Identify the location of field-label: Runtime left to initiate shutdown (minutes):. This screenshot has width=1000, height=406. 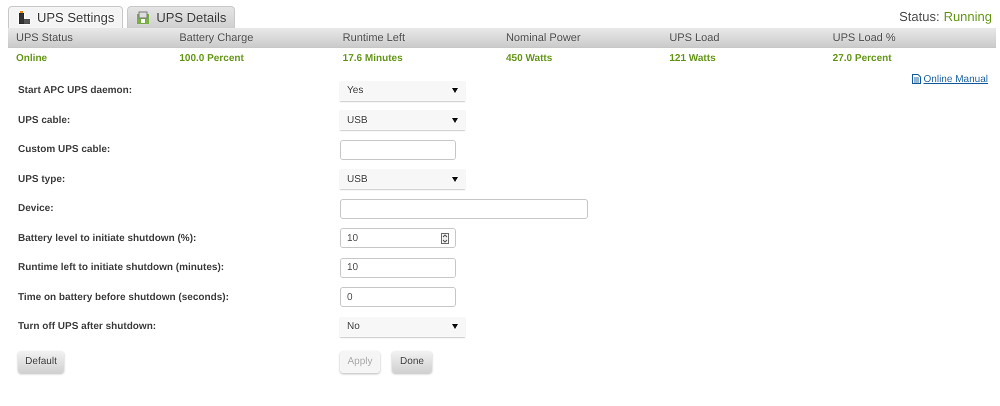
(122, 268).